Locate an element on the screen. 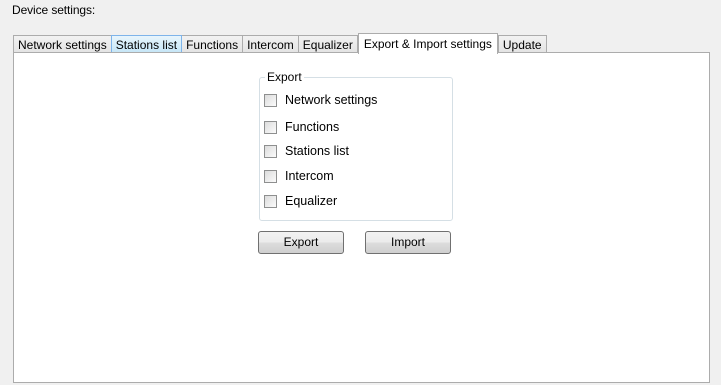 Image resolution: width=721 pixels, height=385 pixels. export-intercom-option: Intercom is located at coordinates (299, 176).